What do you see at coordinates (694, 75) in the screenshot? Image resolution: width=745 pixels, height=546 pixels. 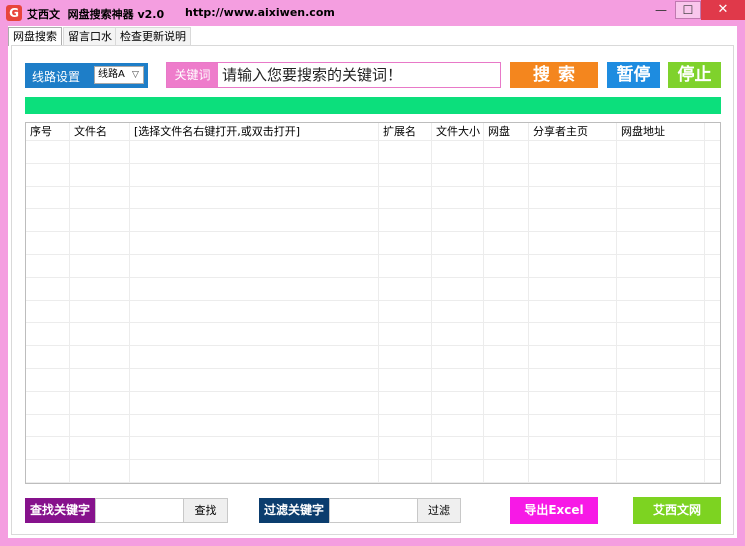 I see `stop-button: 停止` at bounding box center [694, 75].